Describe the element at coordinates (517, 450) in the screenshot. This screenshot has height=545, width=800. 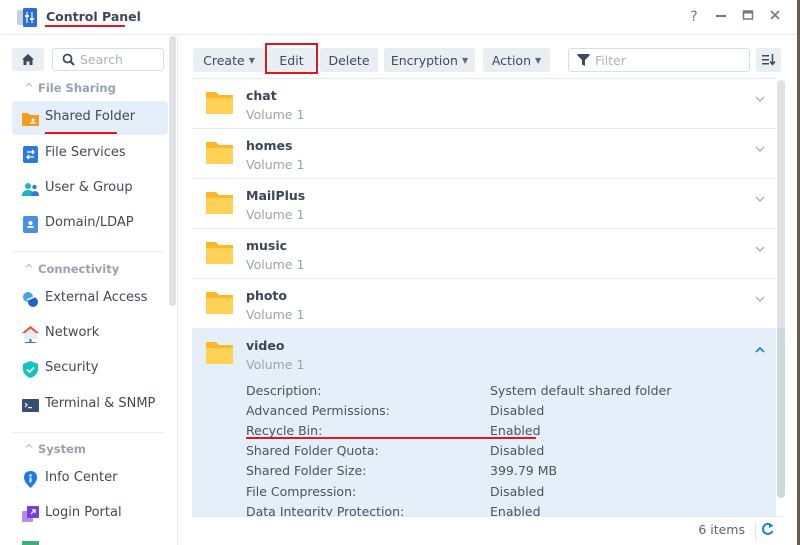
I see `detail-value-shared-folder-quota: Disabled` at that location.